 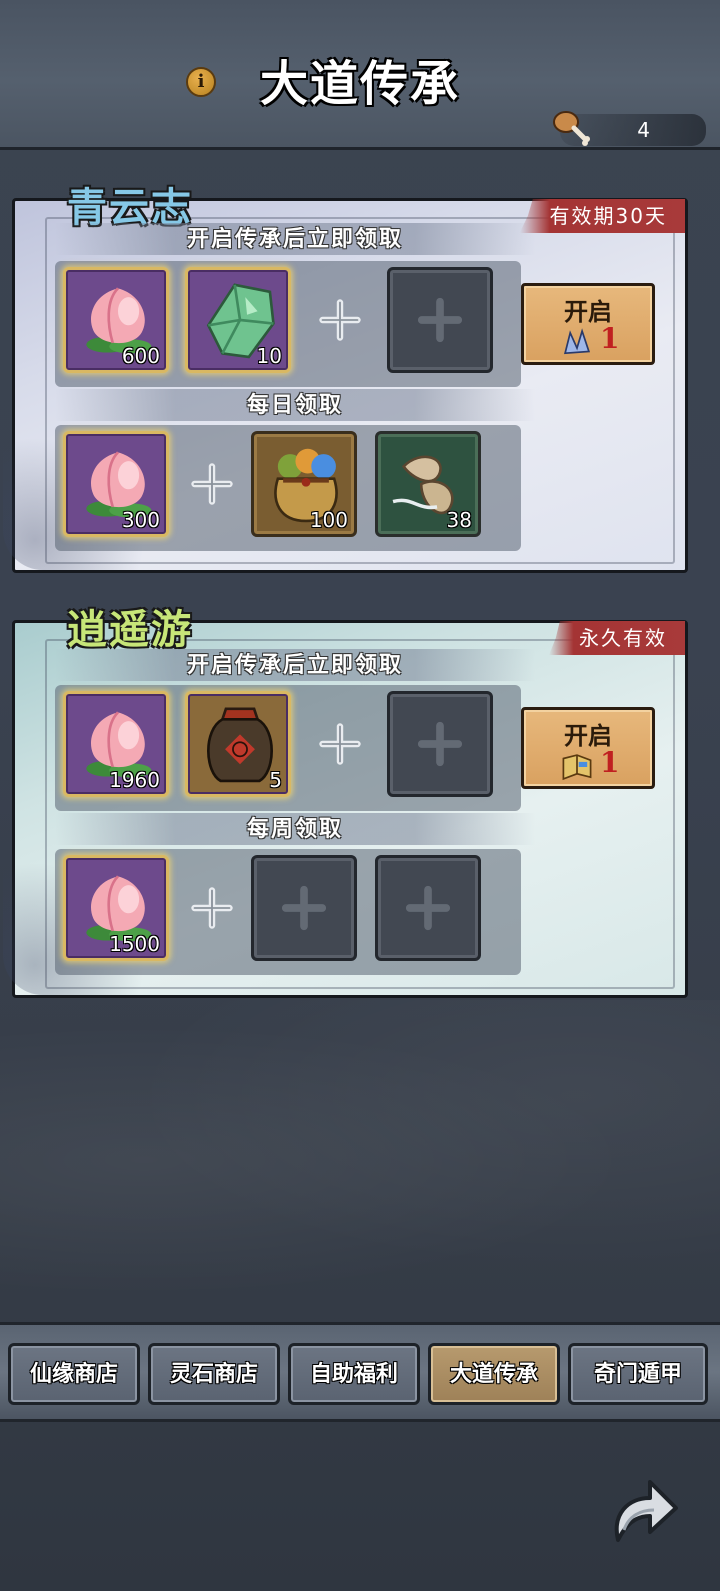 I want to click on drumstick-icon, so click(x=571, y=128).